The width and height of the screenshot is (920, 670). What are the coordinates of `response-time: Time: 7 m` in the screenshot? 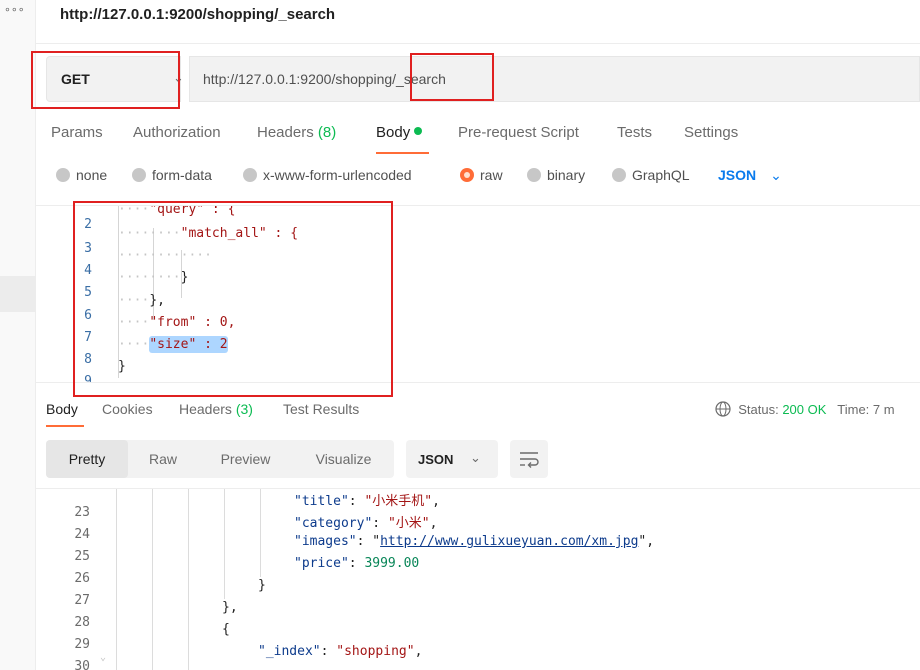 It's located at (866, 409).